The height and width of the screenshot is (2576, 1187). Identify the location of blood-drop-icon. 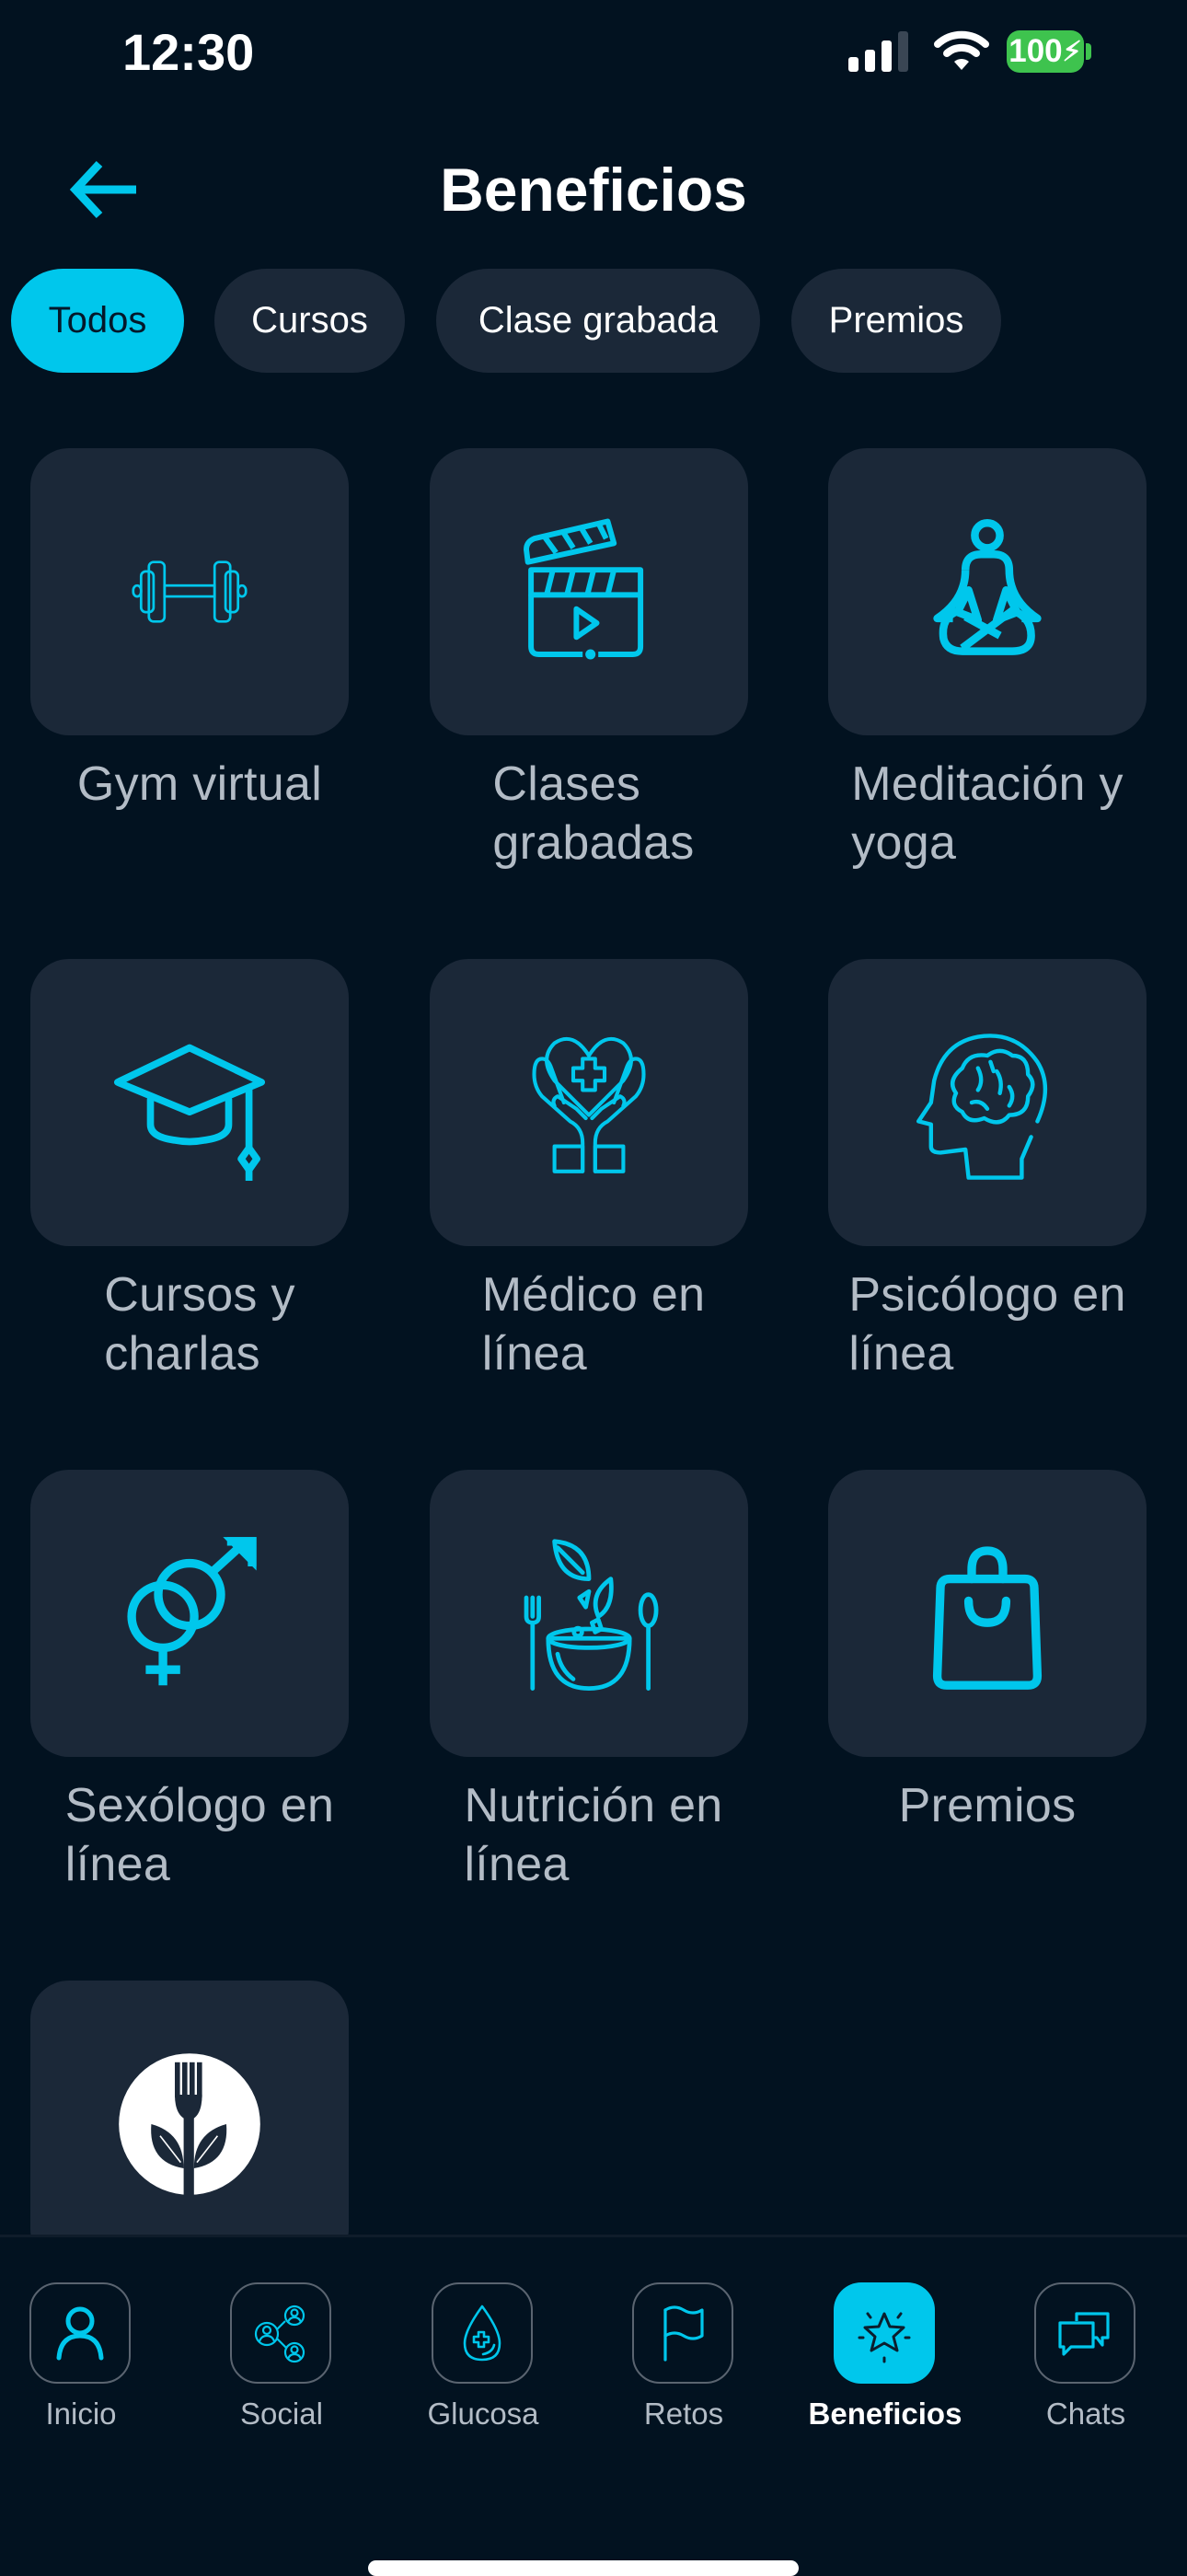
(482, 2333).